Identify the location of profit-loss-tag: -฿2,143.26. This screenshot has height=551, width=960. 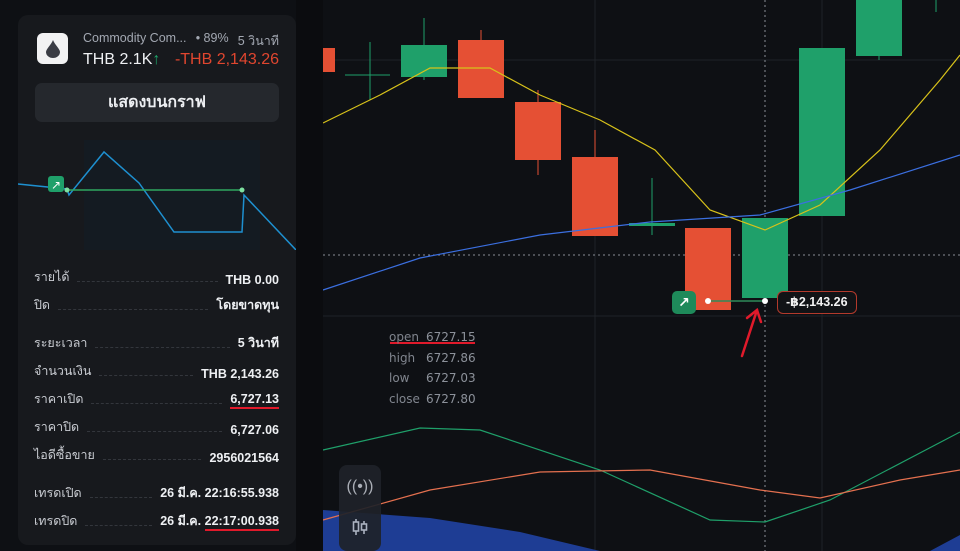
(817, 302).